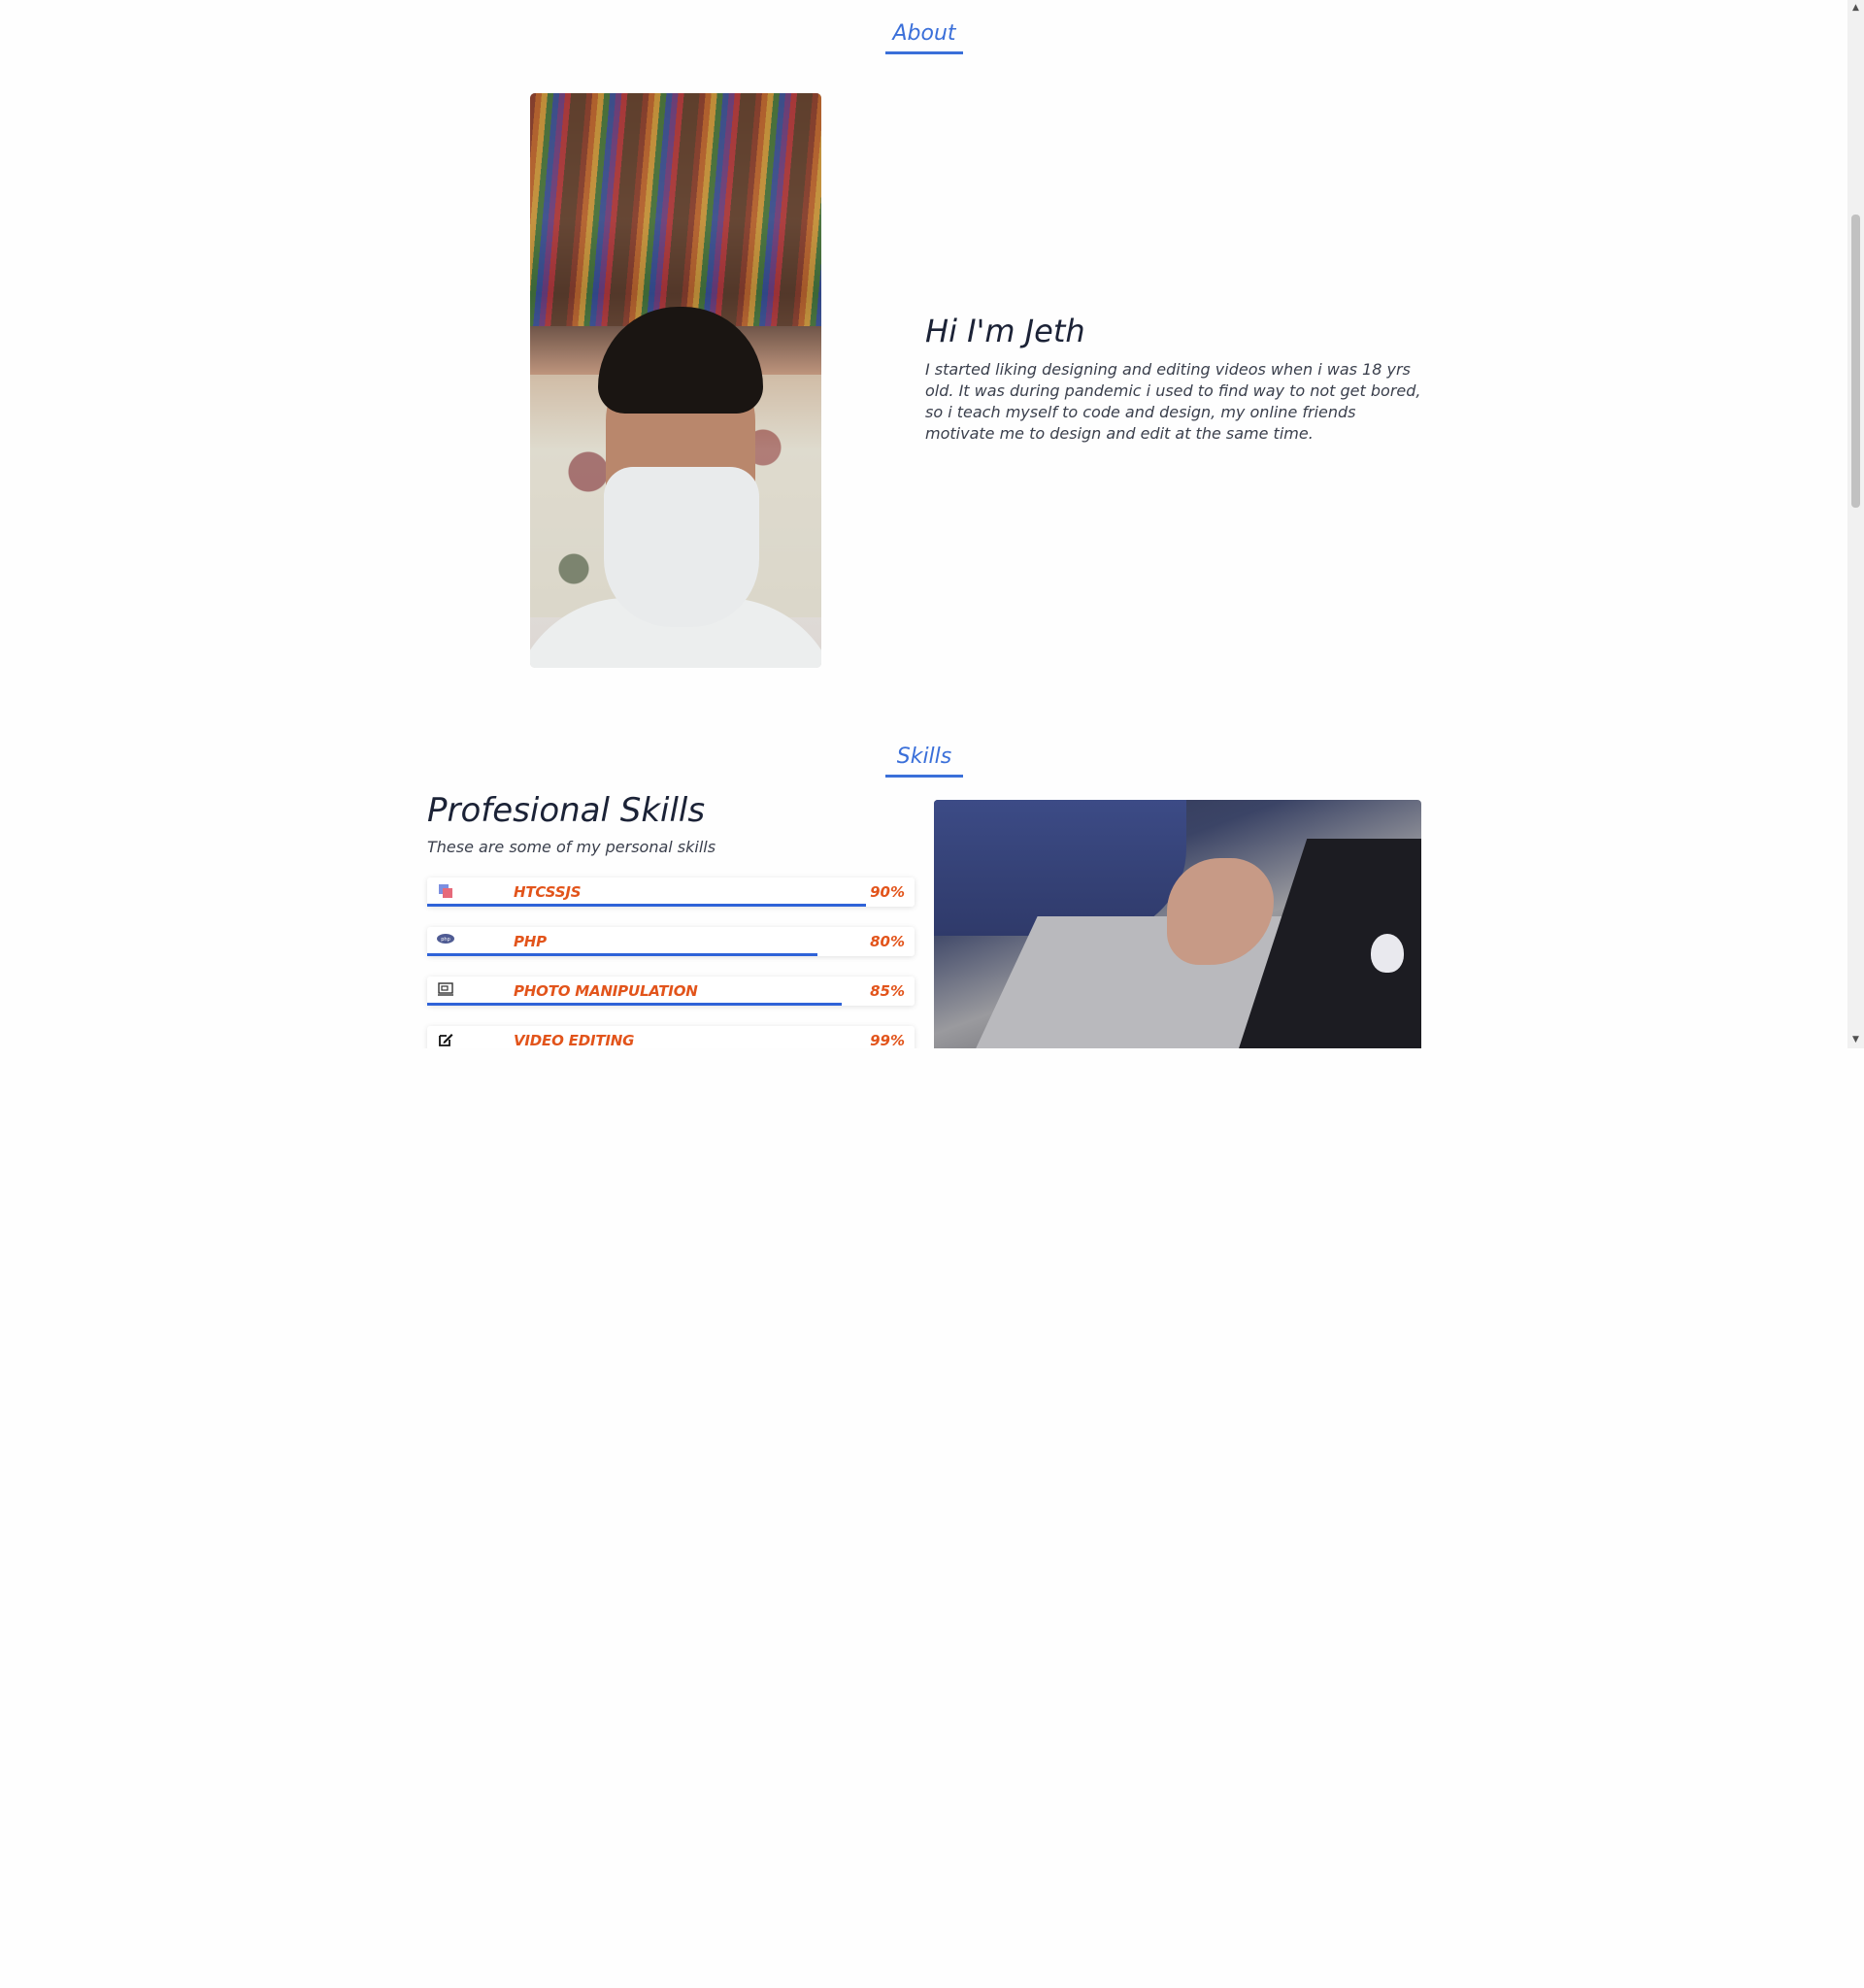 Image resolution: width=1864 pixels, height=1988 pixels. I want to click on html-css-icon, so click(445, 891).